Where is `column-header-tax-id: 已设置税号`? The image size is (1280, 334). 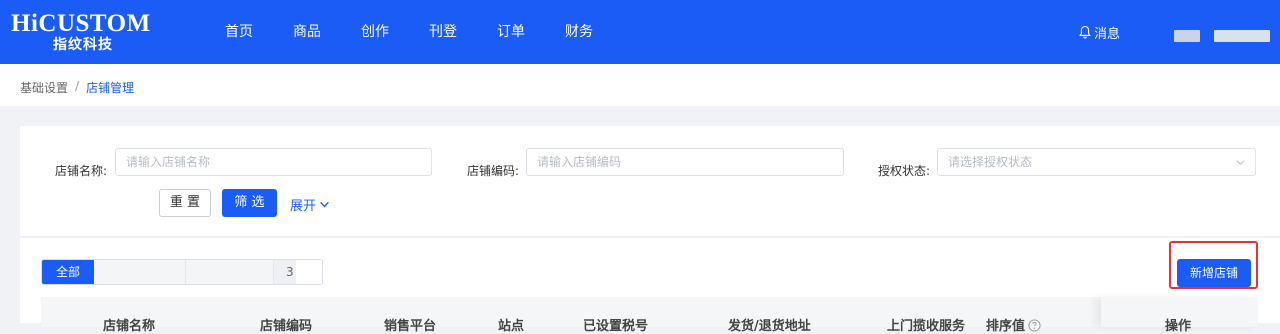
column-header-tax-id: 已设置税号 is located at coordinates (615, 324).